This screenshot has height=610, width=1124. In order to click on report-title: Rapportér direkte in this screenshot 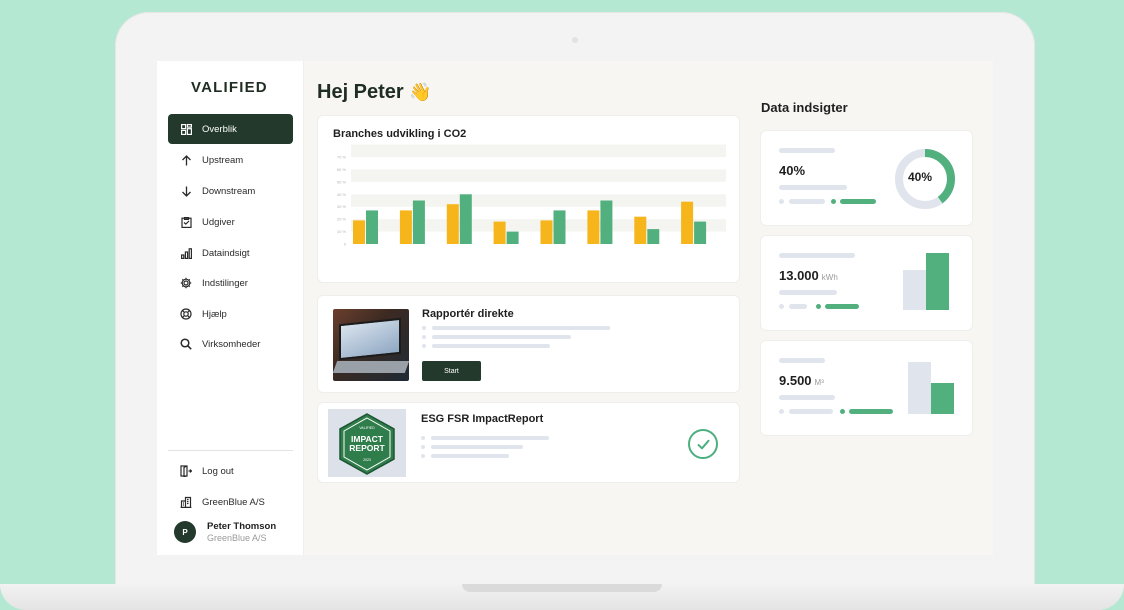, I will do `click(468, 314)`.